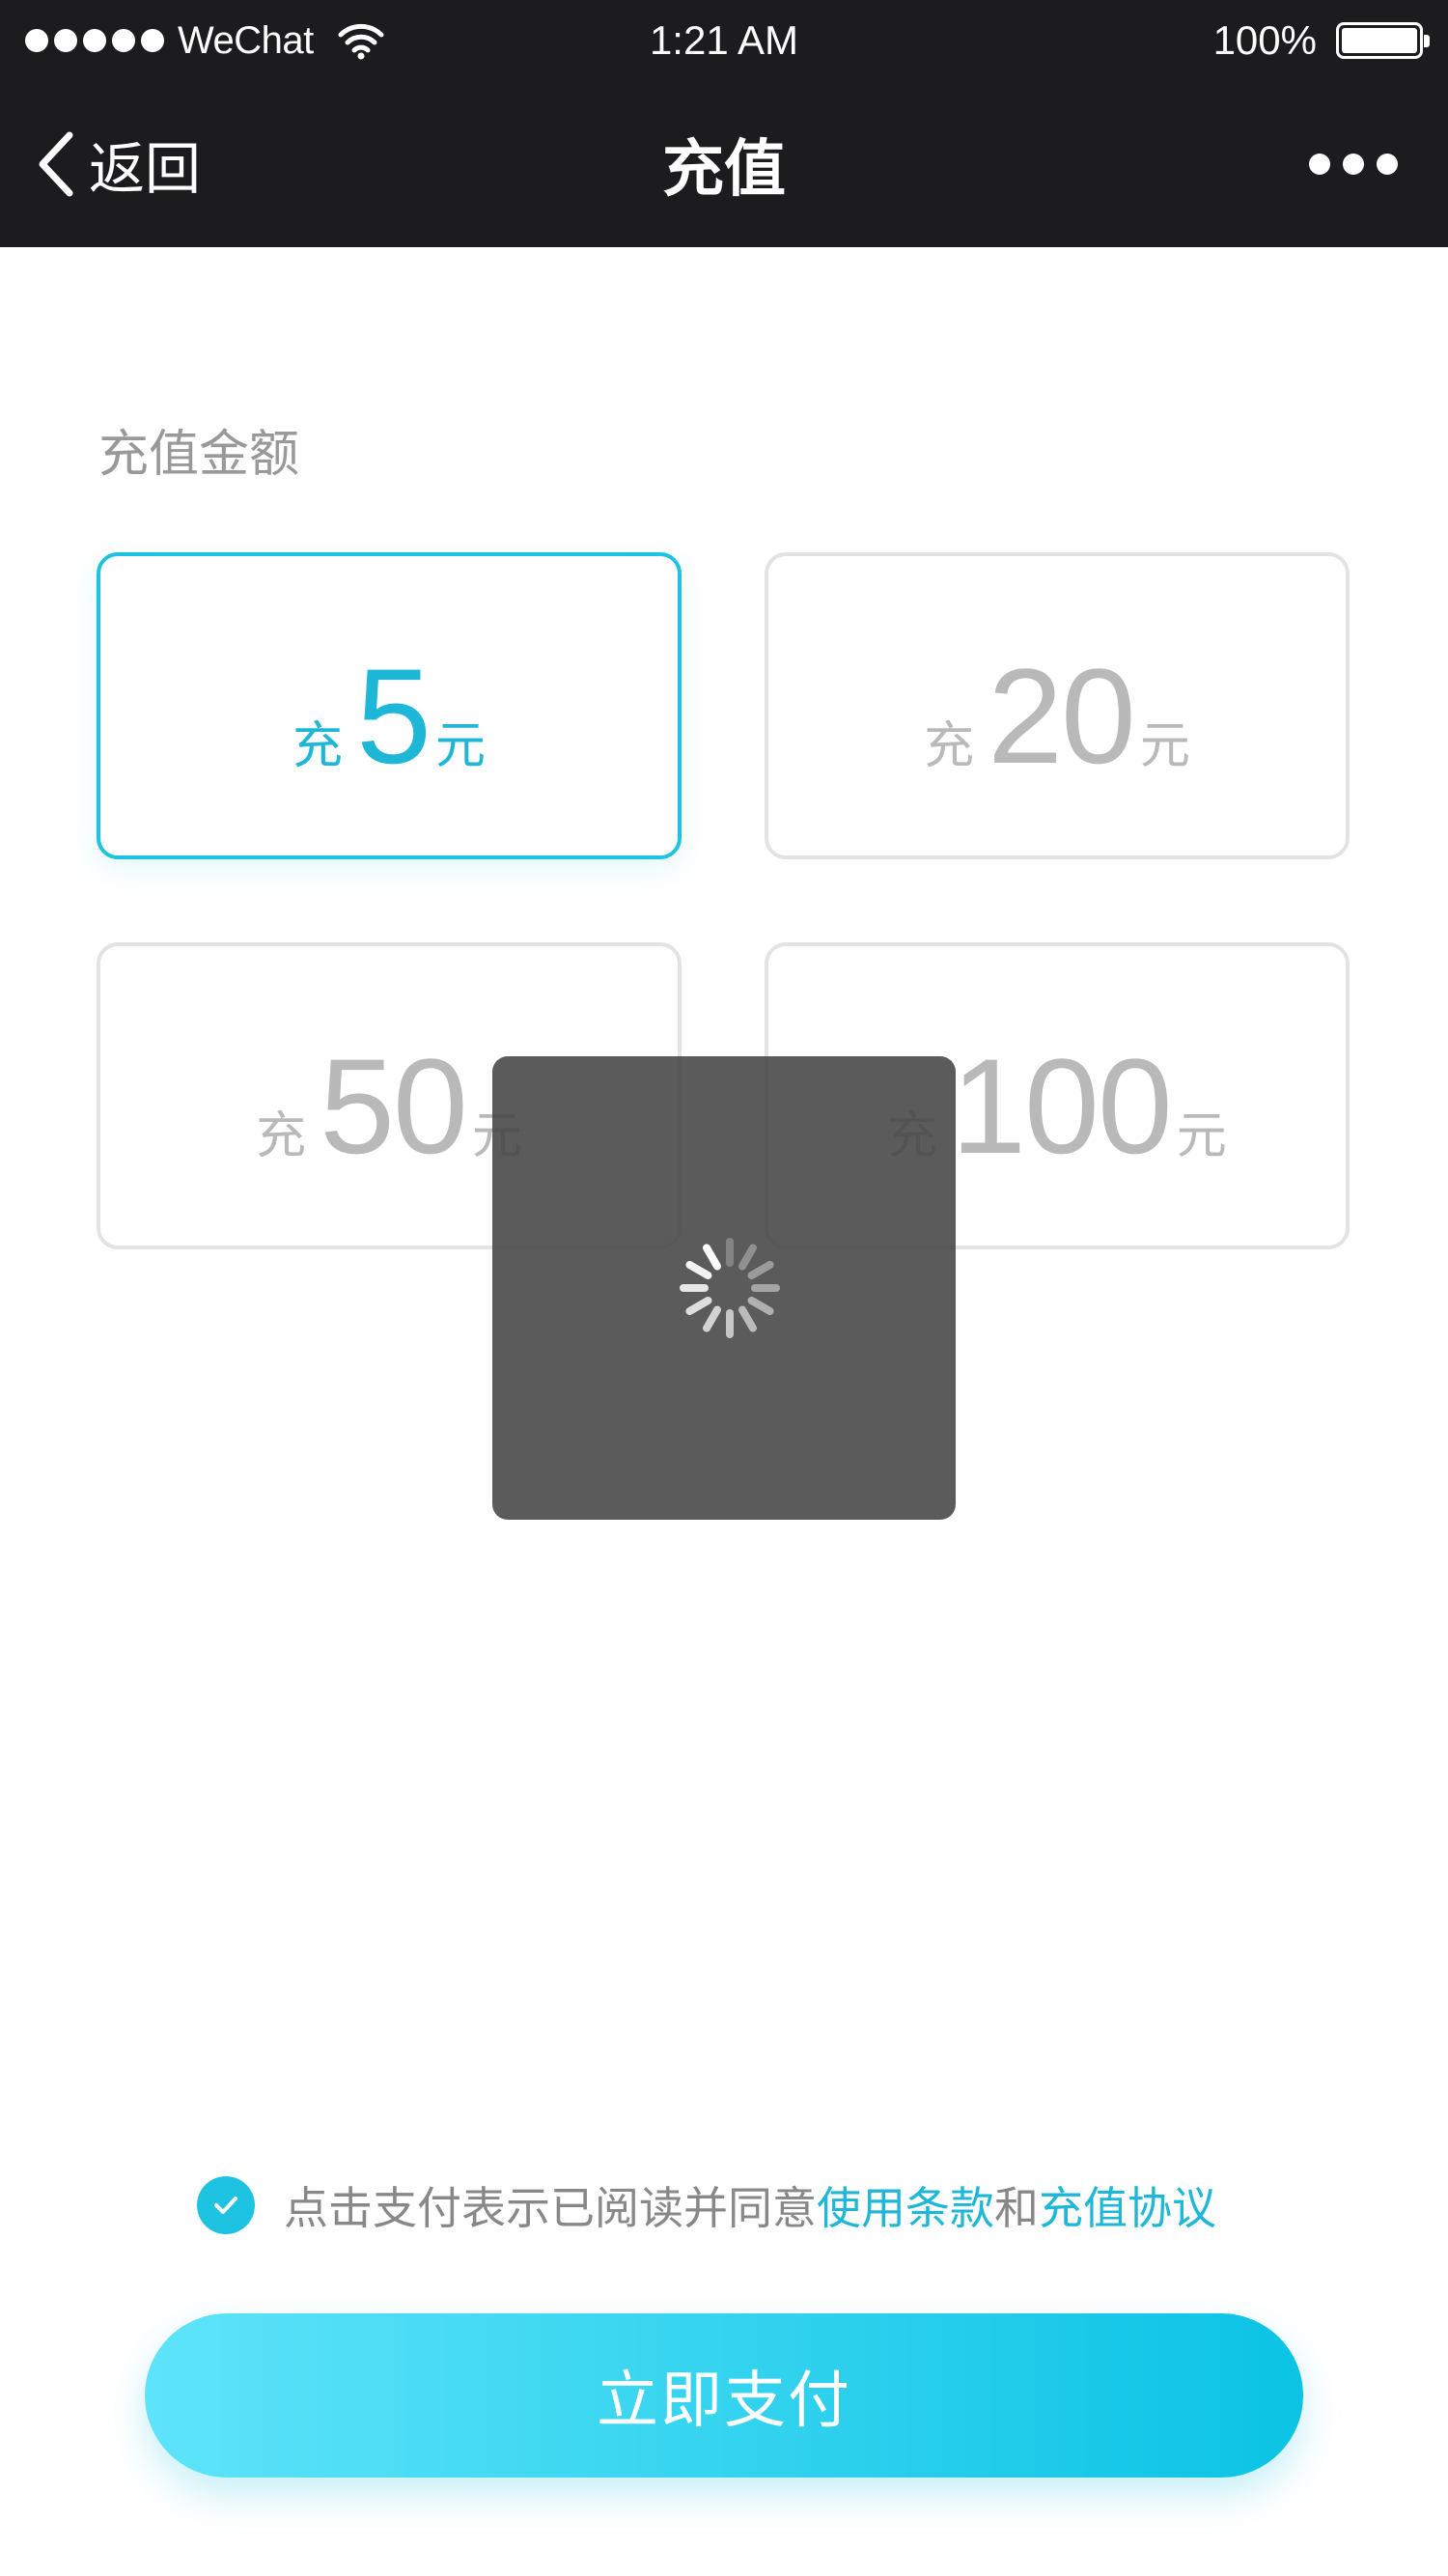 The image size is (1448, 2576). What do you see at coordinates (1062, 716) in the screenshot?
I see `option-amount: 20` at bounding box center [1062, 716].